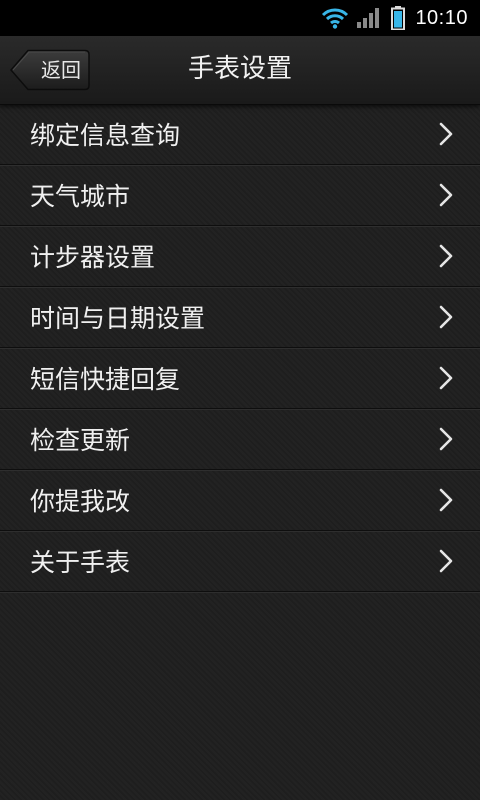 This screenshot has width=480, height=800. What do you see at coordinates (398, 18) in the screenshot?
I see `battery-icon` at bounding box center [398, 18].